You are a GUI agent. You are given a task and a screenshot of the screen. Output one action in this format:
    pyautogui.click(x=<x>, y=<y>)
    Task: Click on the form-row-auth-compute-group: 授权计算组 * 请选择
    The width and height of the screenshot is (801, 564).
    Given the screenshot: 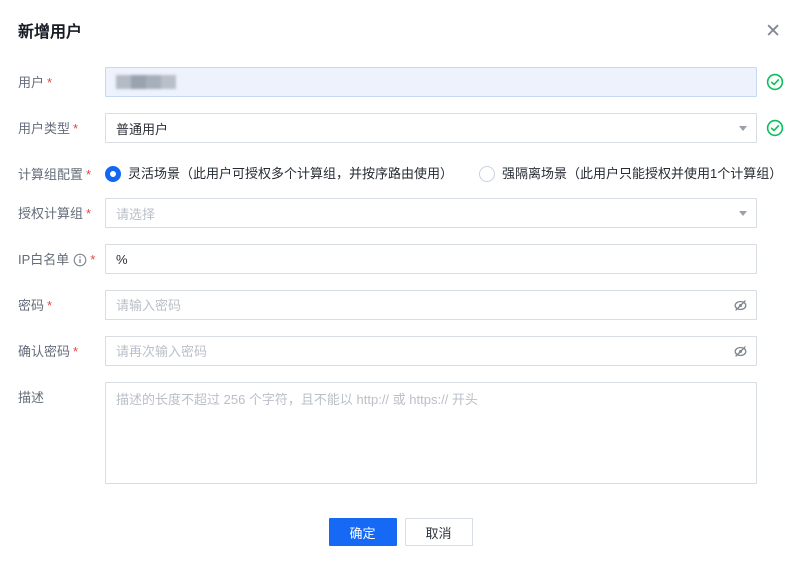 What is the action you would take?
    pyautogui.click(x=400, y=213)
    